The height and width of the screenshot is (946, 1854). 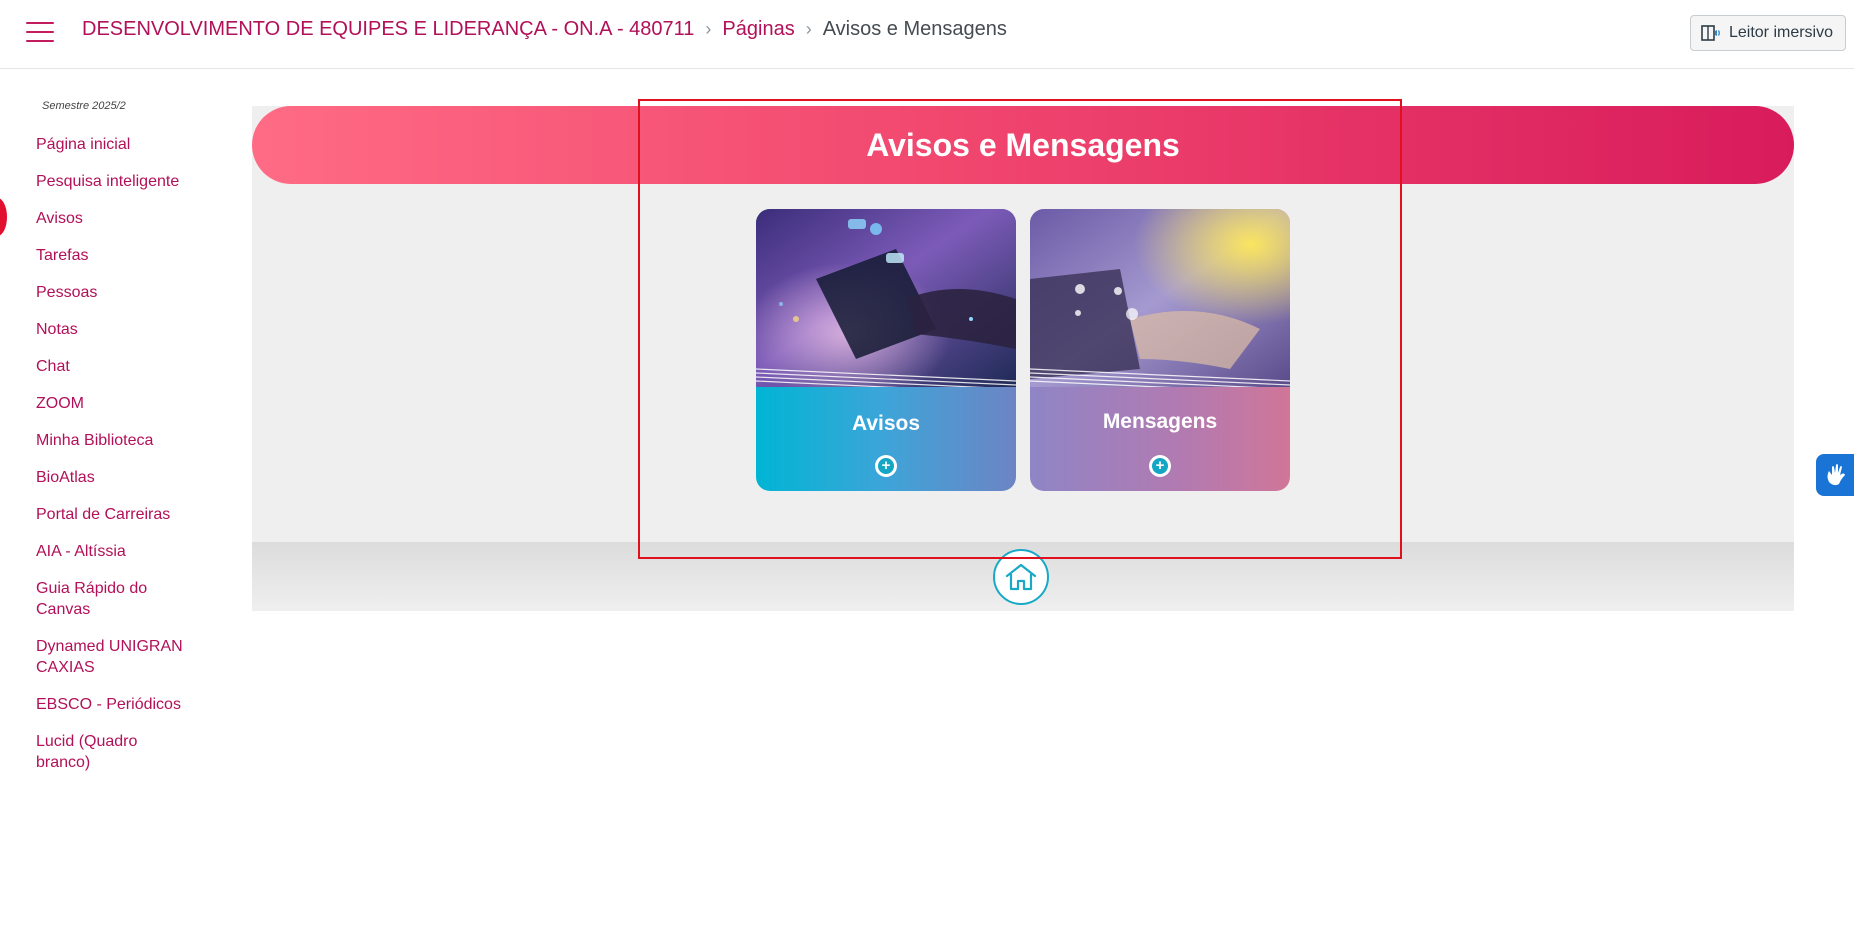 I want to click on hand-sign-icon, so click(x=1836, y=475).